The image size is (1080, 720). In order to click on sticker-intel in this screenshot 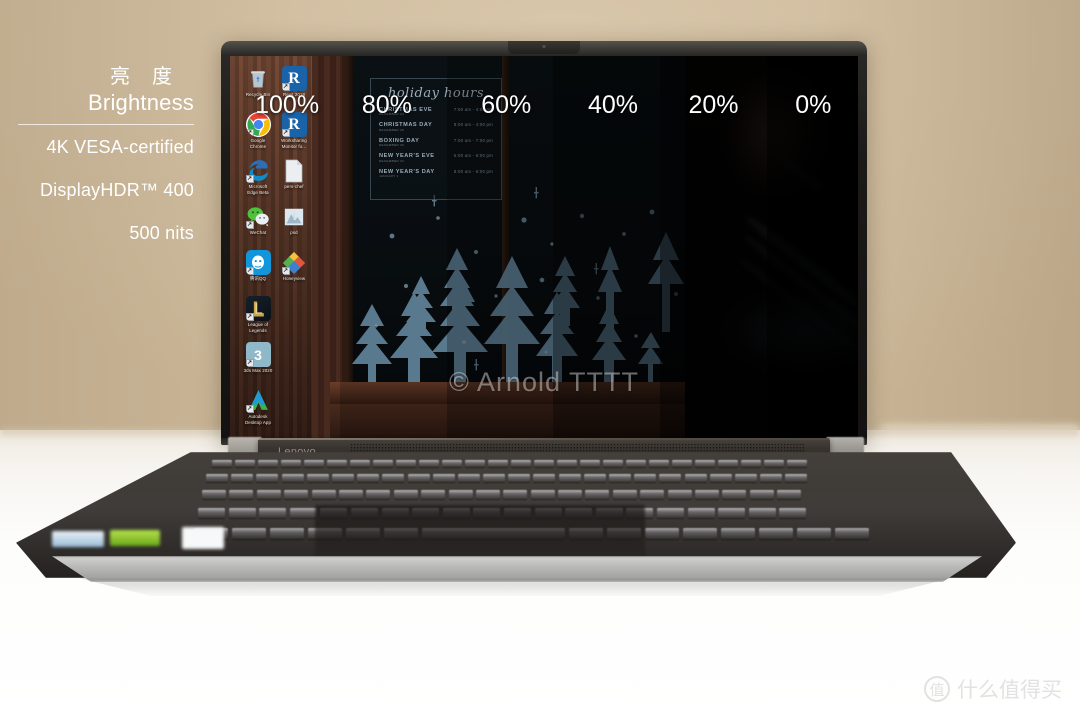, I will do `click(78, 539)`.